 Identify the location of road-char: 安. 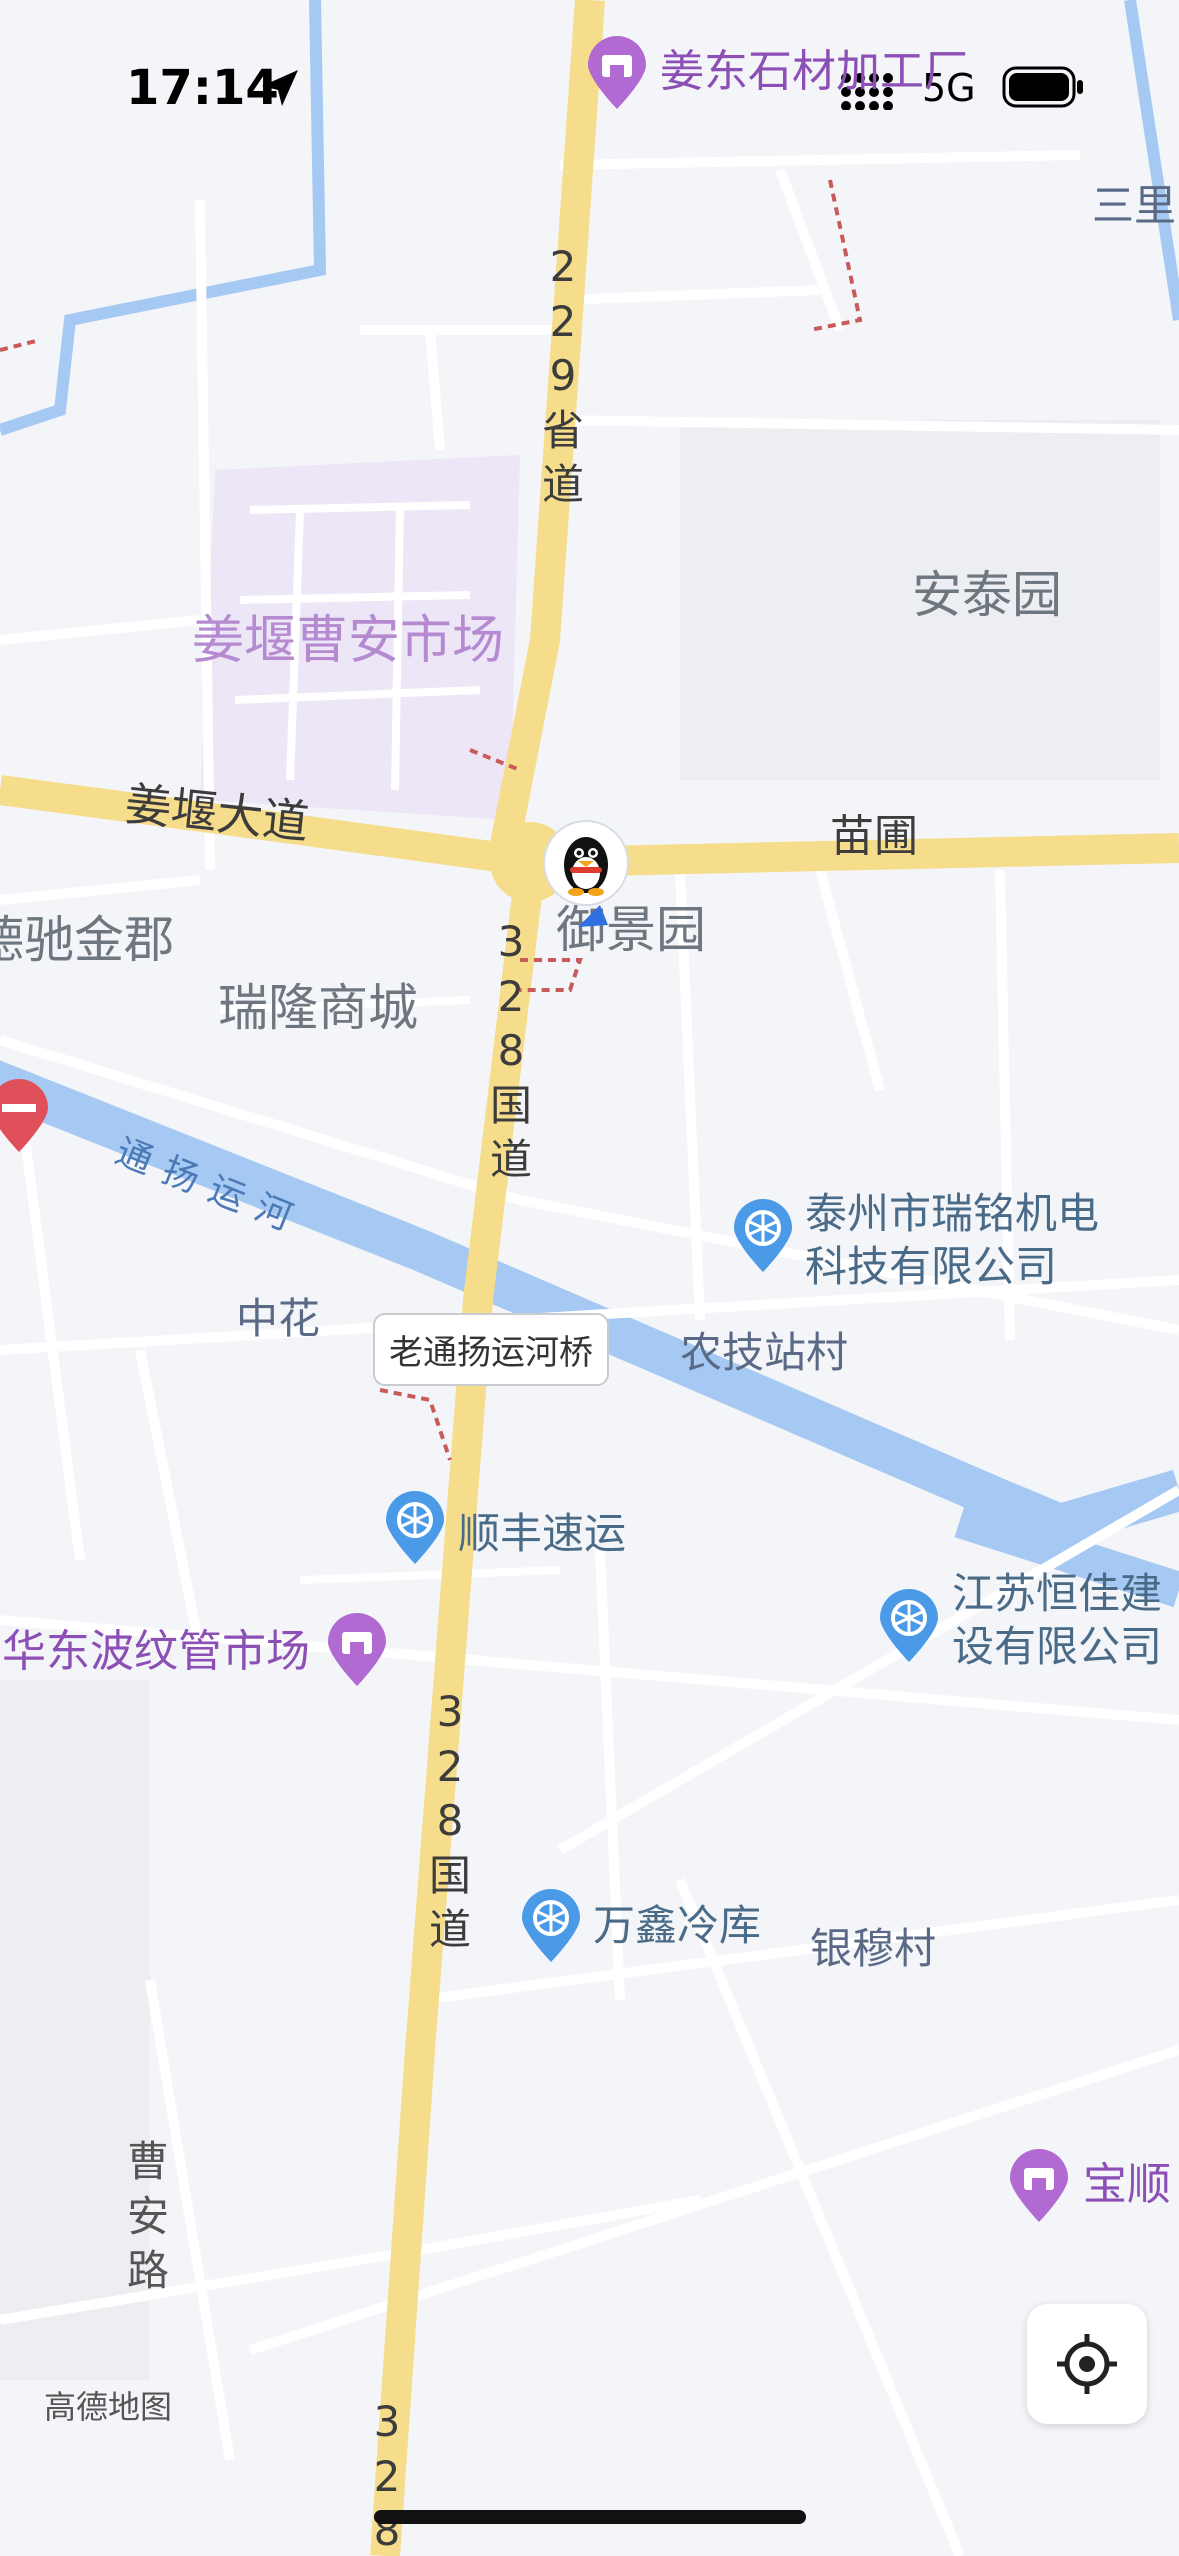
(147, 2216).